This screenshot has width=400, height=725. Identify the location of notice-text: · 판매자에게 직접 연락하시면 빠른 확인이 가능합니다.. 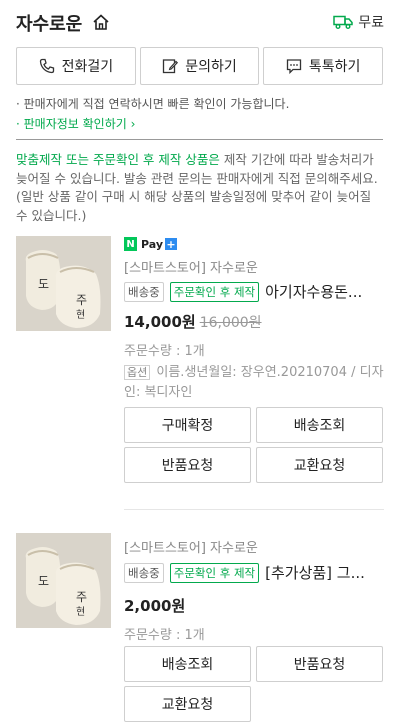
(153, 104).